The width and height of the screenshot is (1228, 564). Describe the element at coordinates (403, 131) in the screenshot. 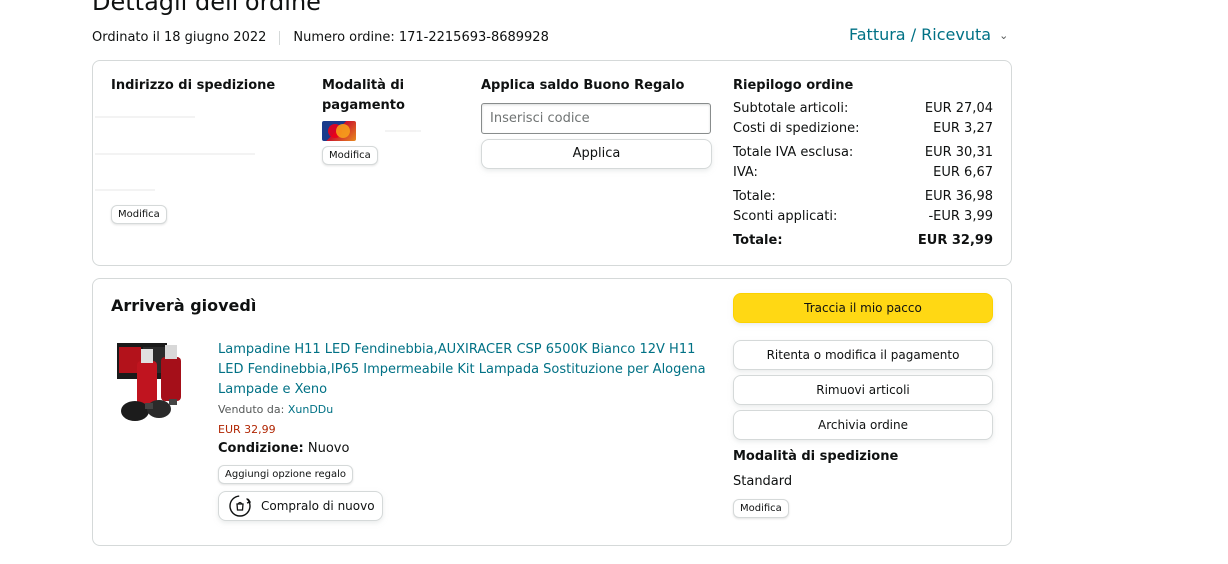

I see `redacted-card-number` at that location.